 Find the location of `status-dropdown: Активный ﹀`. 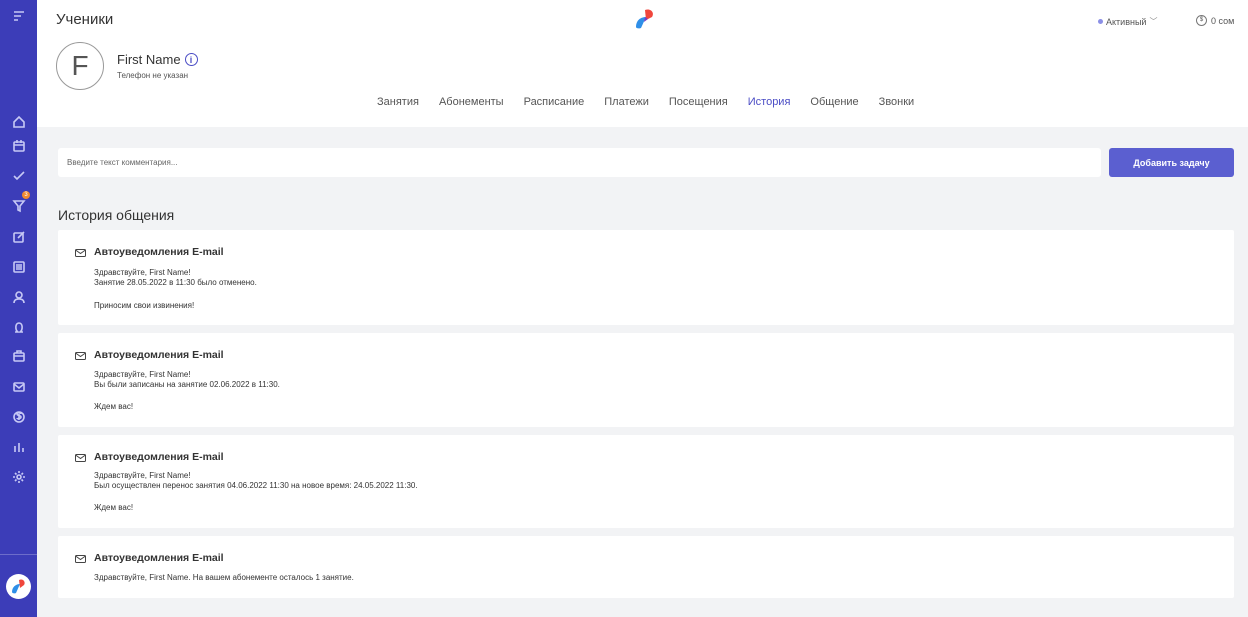

status-dropdown: Активный ﹀ is located at coordinates (1127, 21).